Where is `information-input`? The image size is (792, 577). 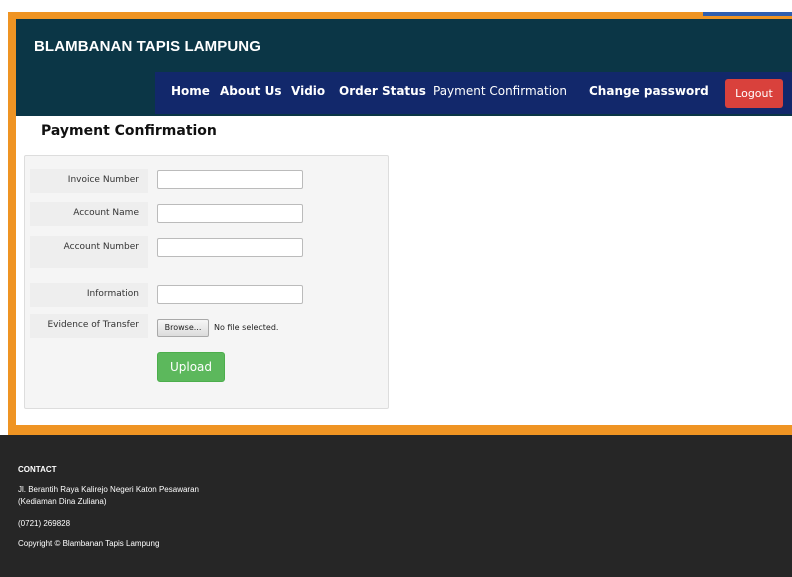 information-input is located at coordinates (230, 294).